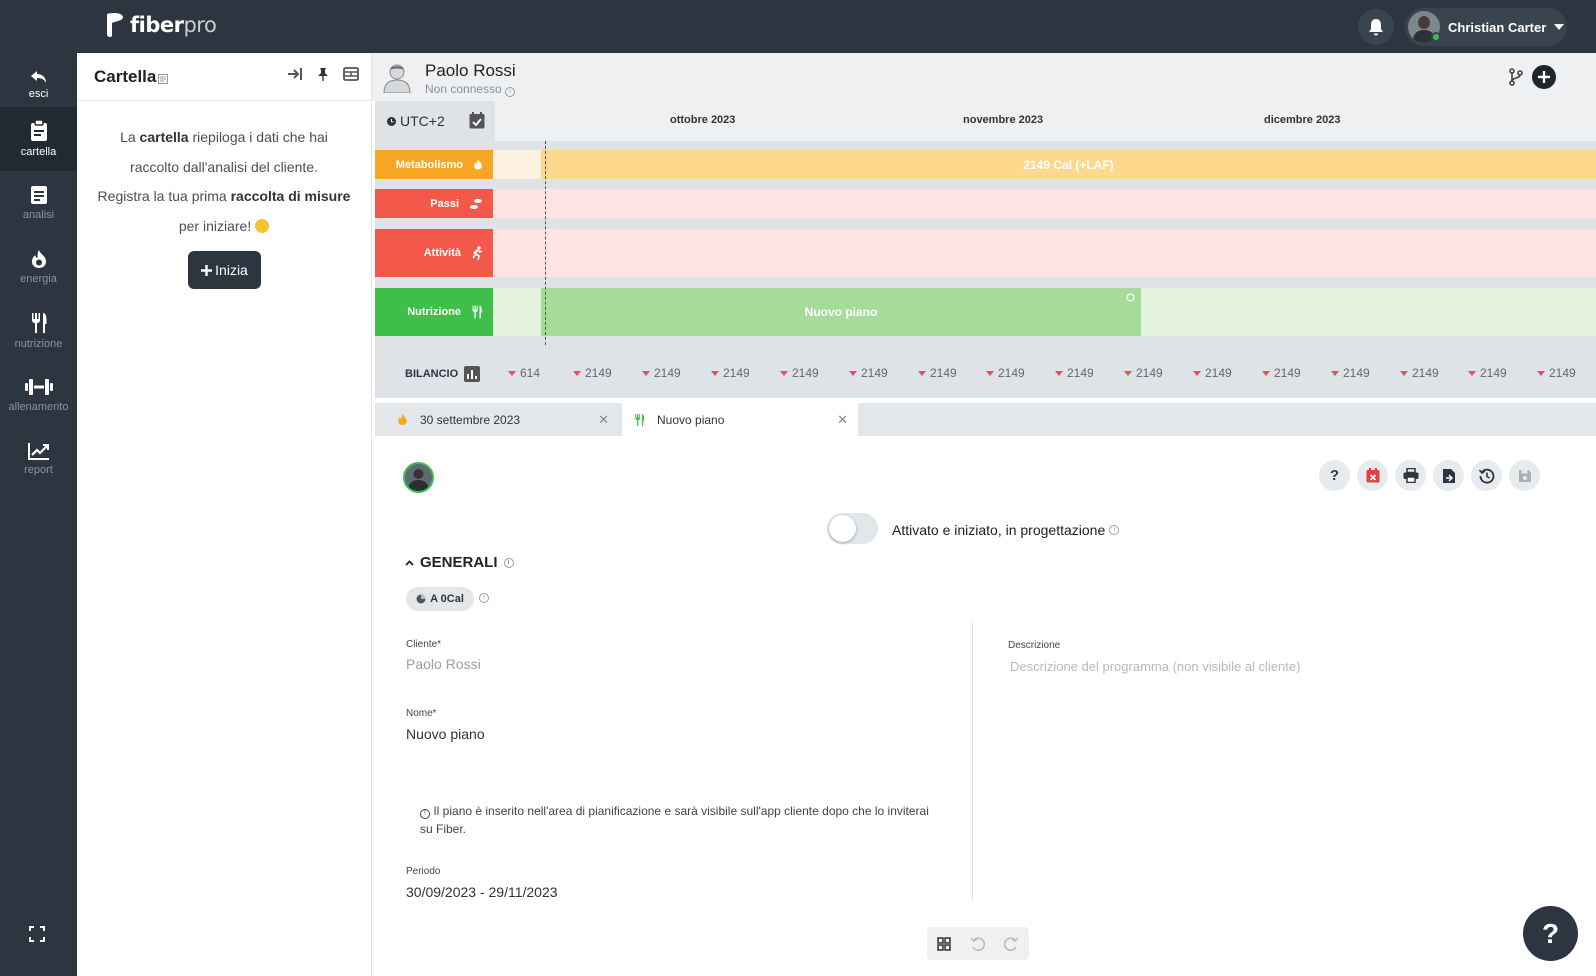  I want to click on row-metabolismo-label: Metabolismo, so click(429, 164).